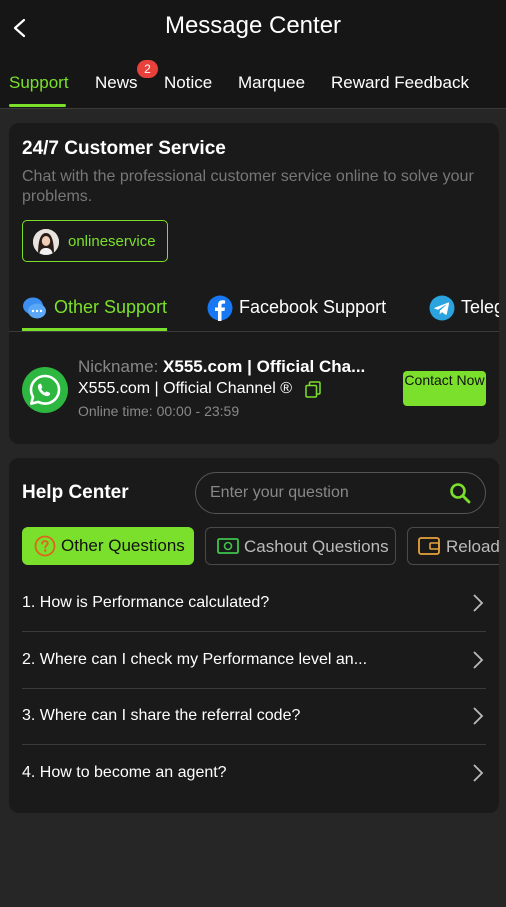 This screenshot has width=506, height=907. Describe the element at coordinates (75, 492) in the screenshot. I see `help-center-title: Help Center` at that location.